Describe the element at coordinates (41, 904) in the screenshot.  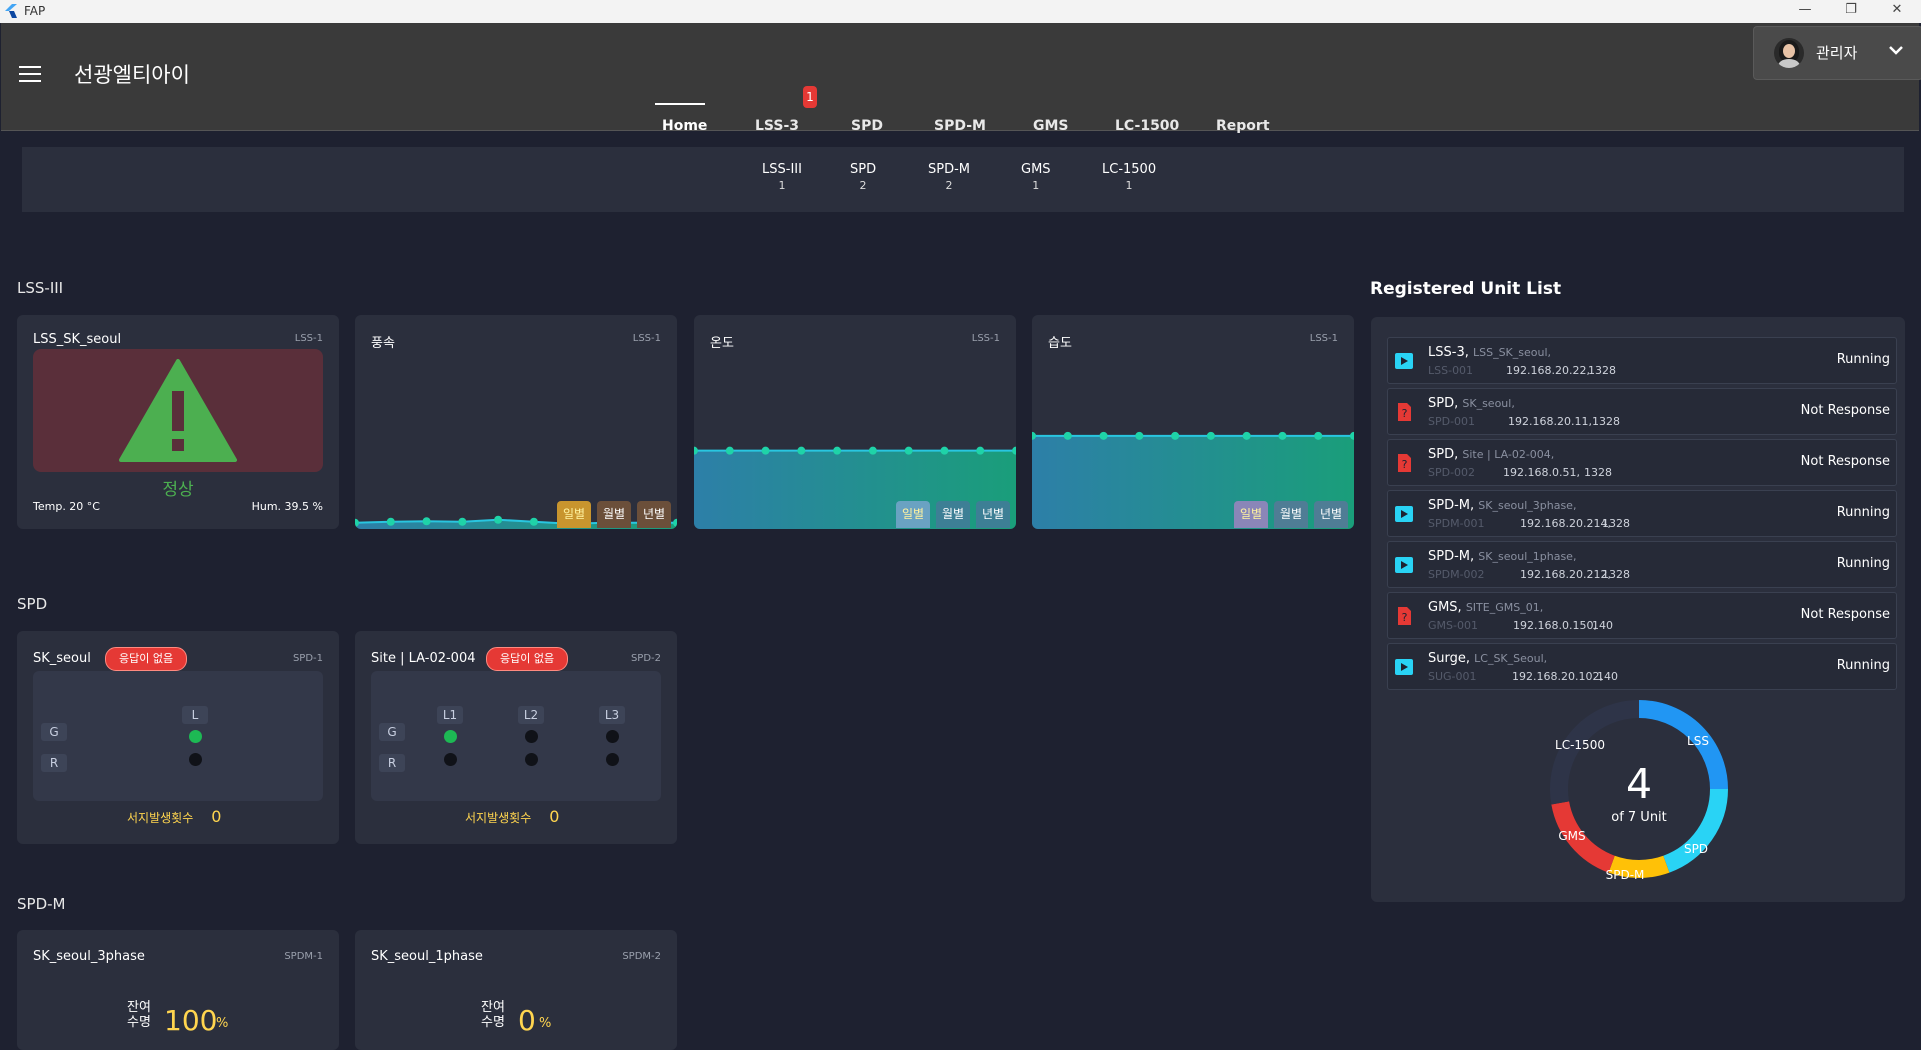
I see `section-title-spdm: SPD-M` at that location.